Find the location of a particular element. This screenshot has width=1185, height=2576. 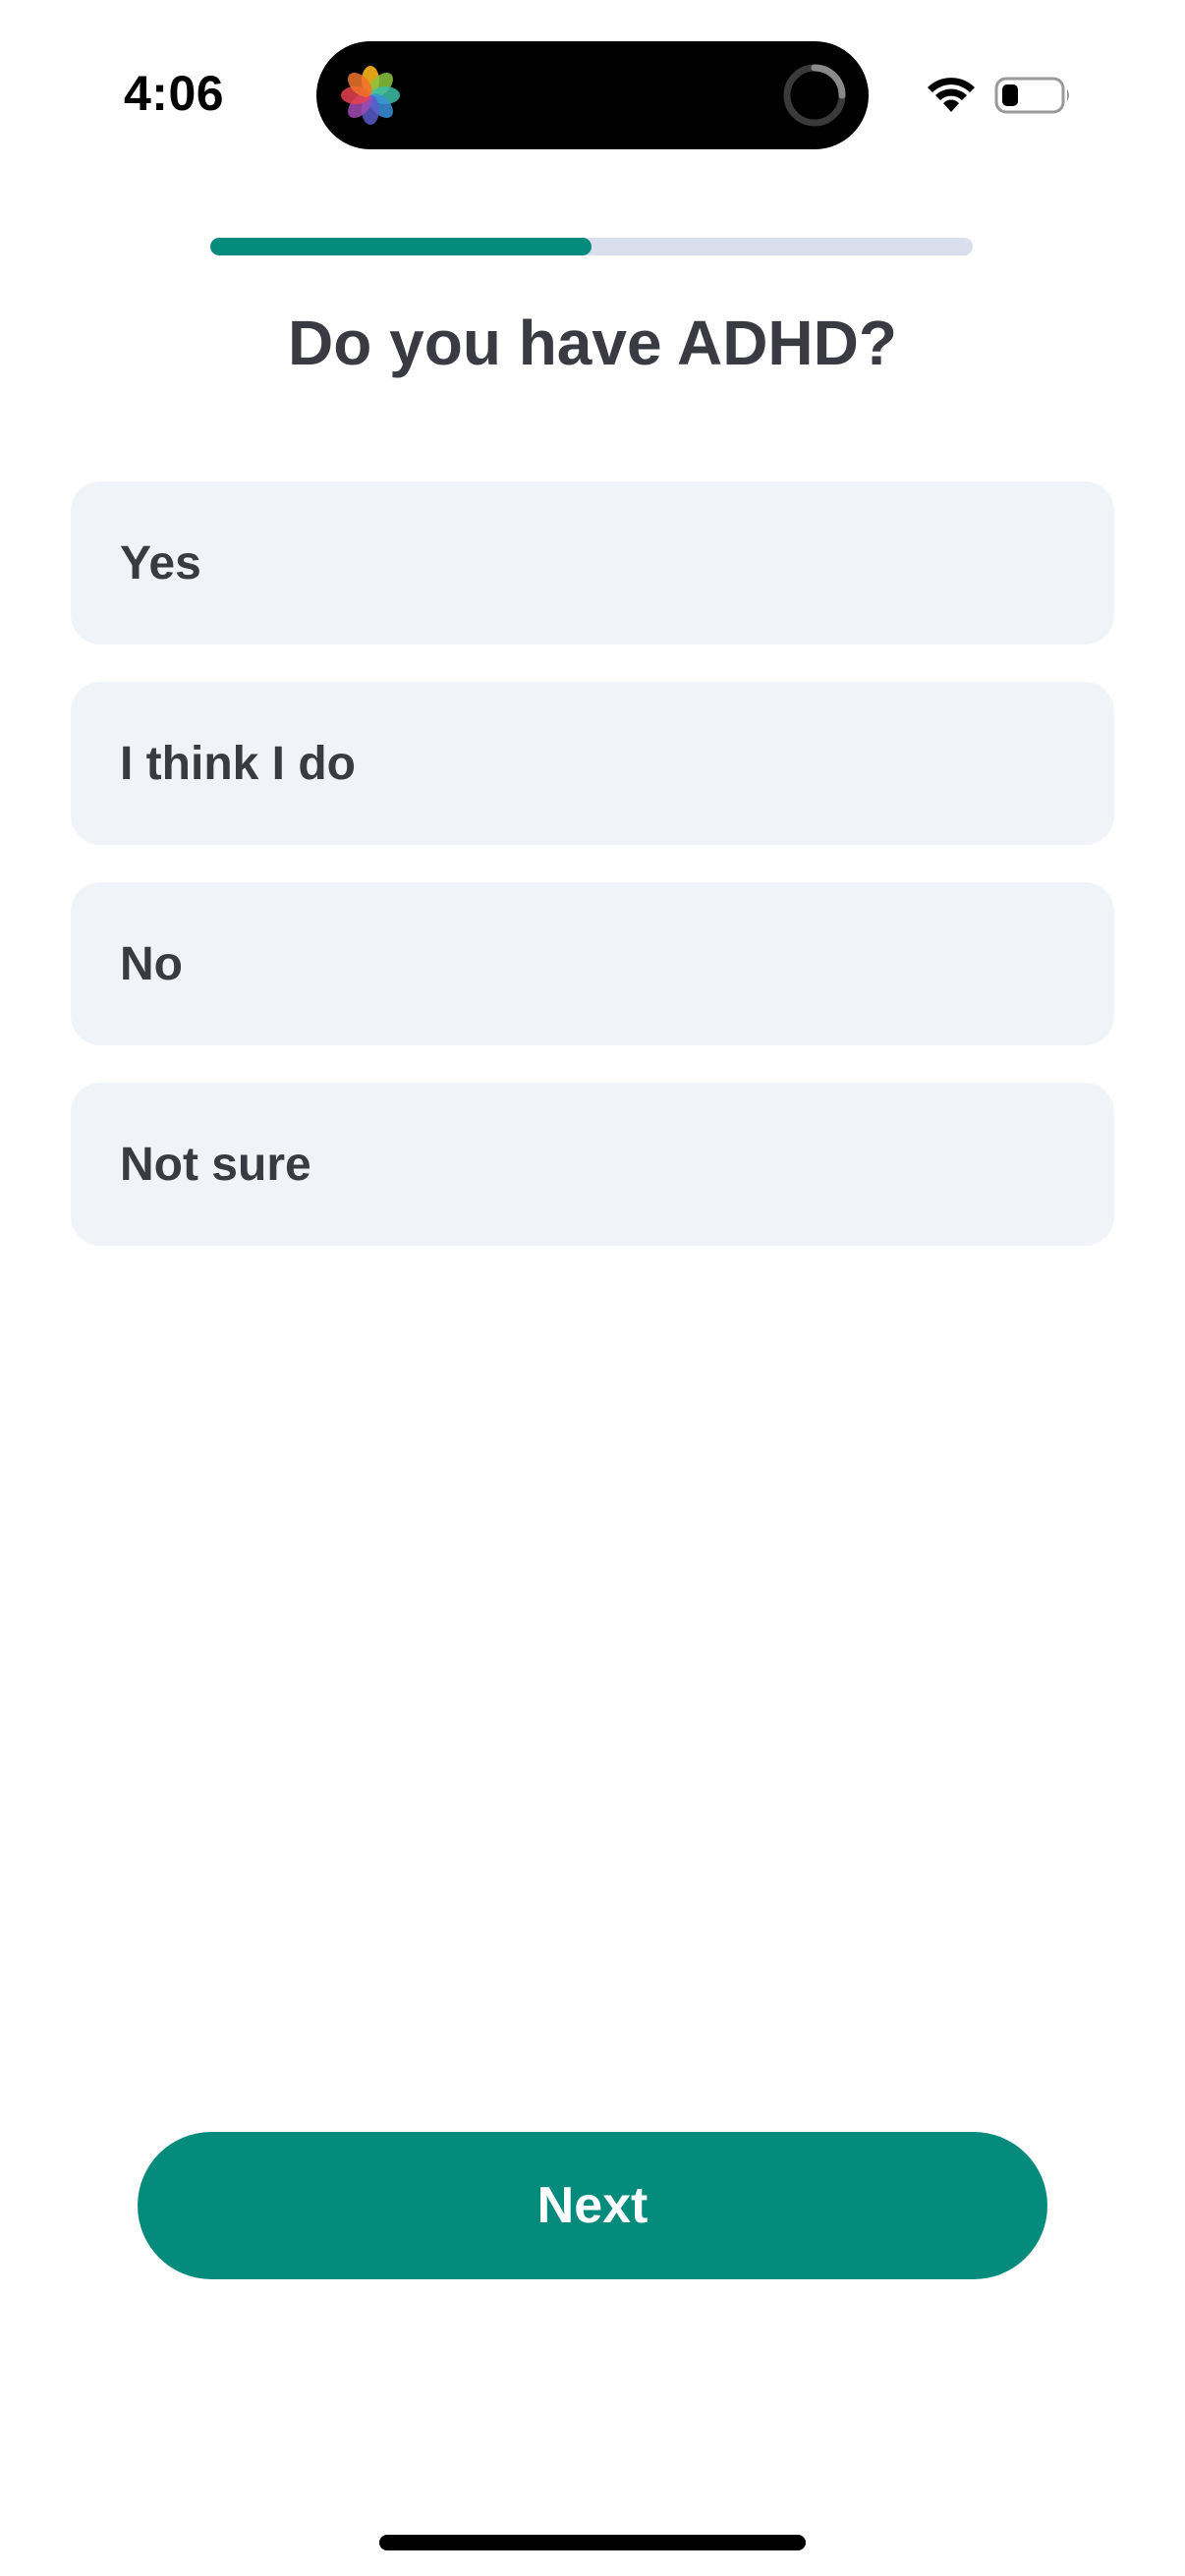

photos-app-icon is located at coordinates (371, 95).